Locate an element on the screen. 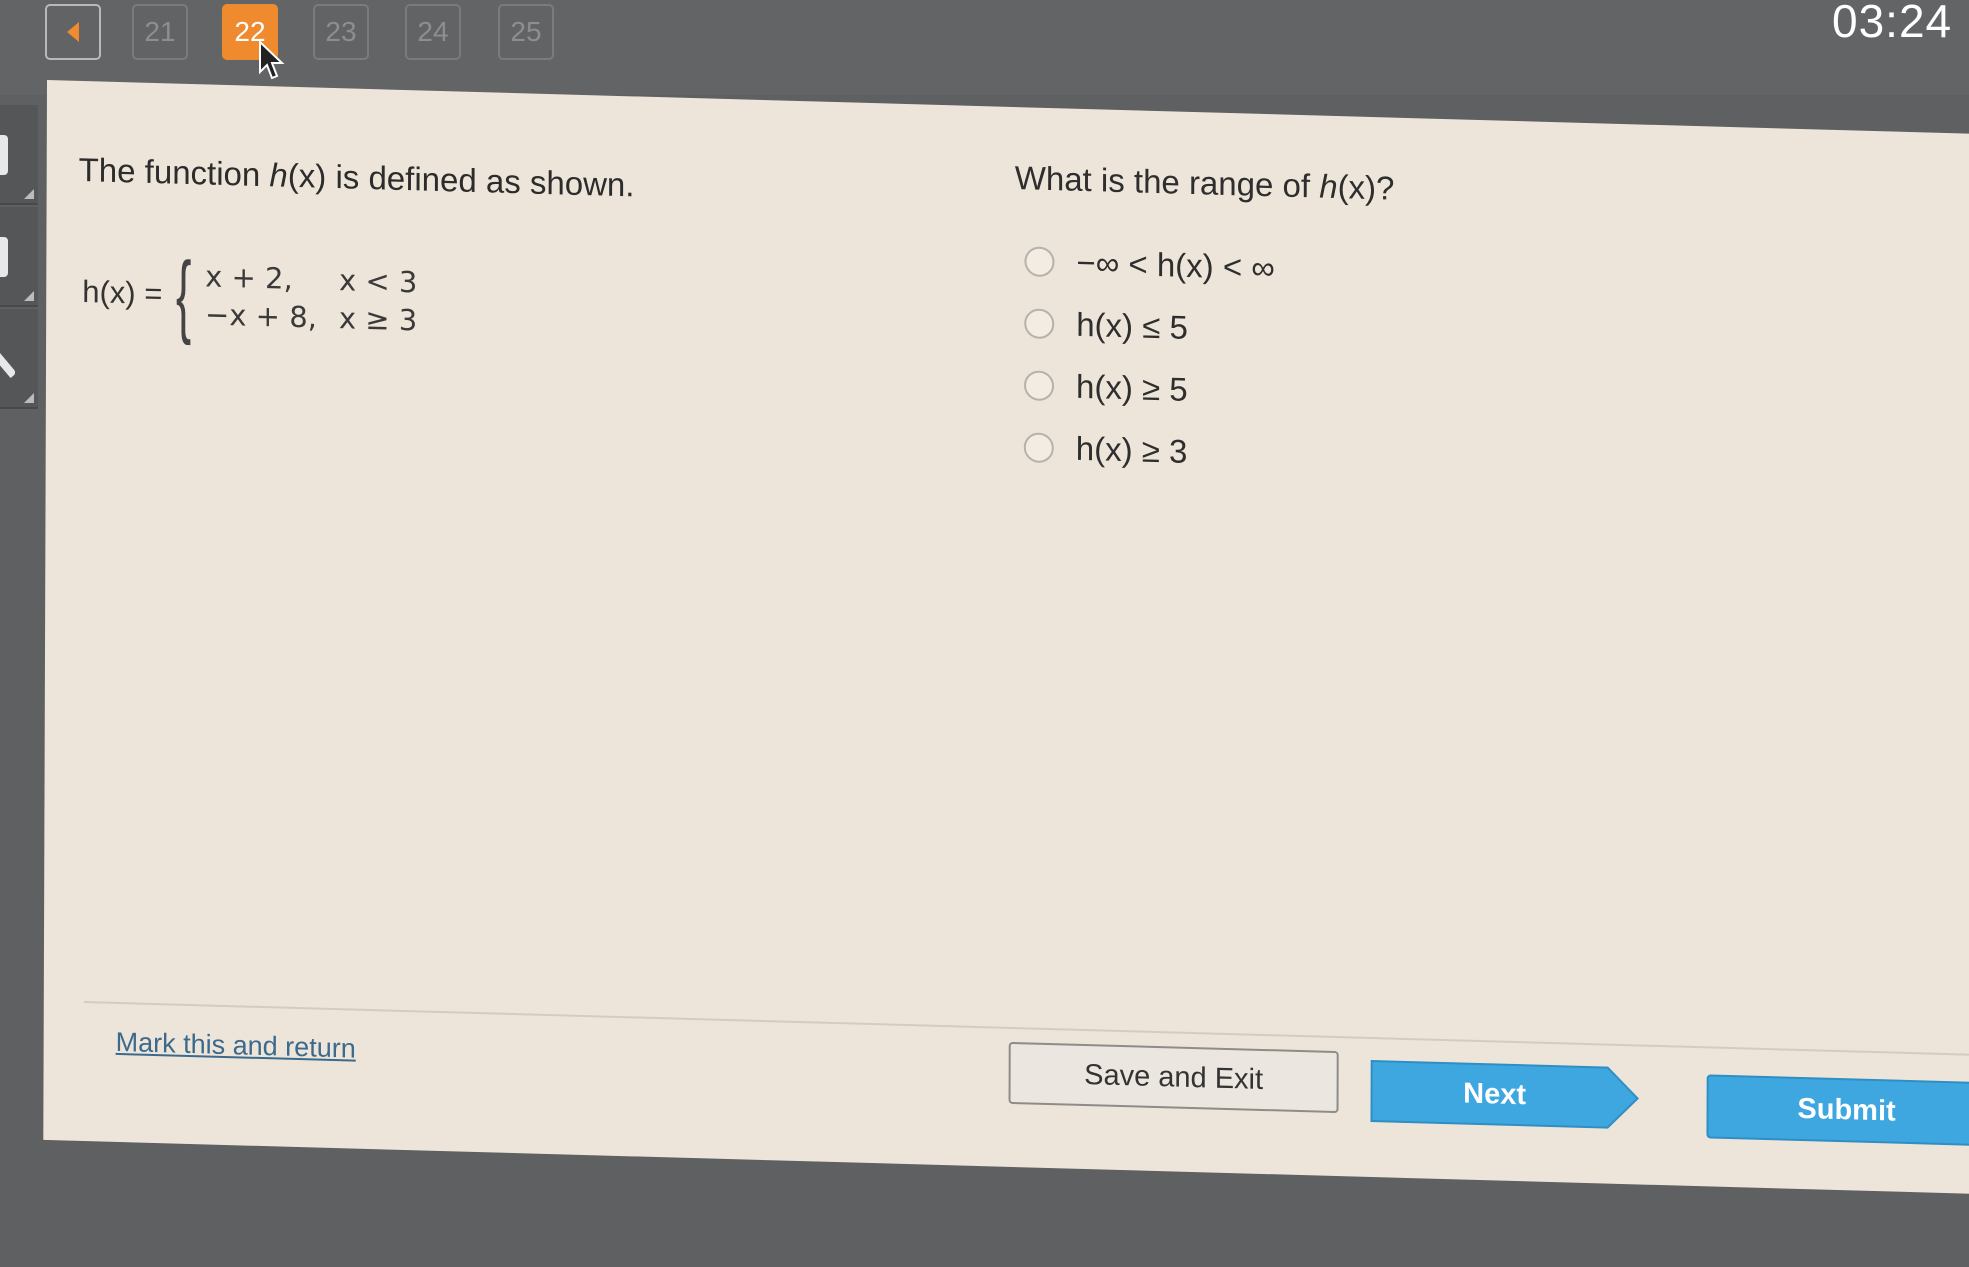 This screenshot has height=1267, width=1969. button-label: Save and Exit is located at coordinates (1174, 1077).